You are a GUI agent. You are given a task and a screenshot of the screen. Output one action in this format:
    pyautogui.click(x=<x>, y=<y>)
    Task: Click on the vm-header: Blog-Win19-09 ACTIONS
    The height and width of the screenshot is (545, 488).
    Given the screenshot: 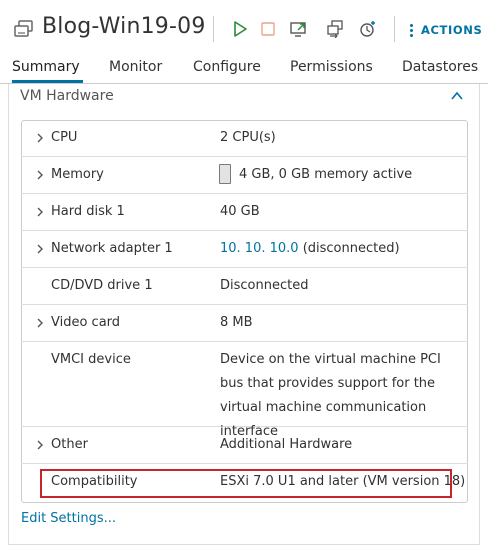 What is the action you would take?
    pyautogui.click(x=244, y=29)
    